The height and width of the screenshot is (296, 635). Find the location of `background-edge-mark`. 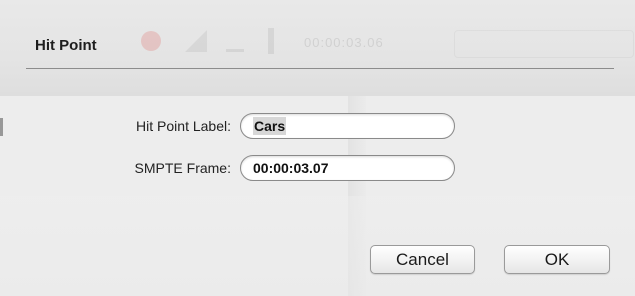

background-edge-mark is located at coordinates (1, 127).